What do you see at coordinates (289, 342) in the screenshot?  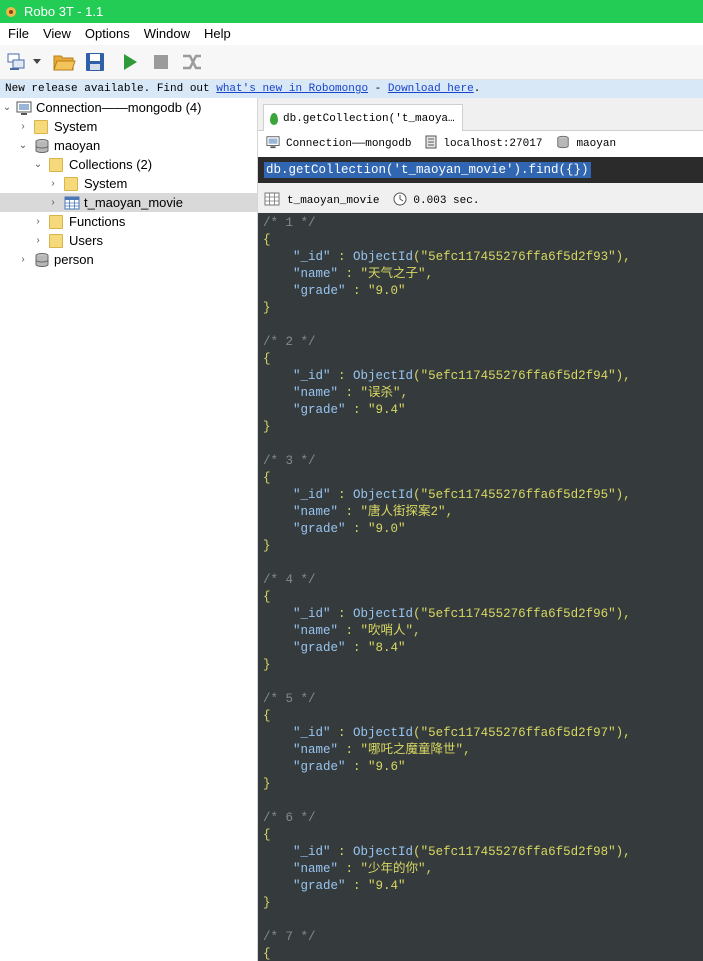 I see `document-number: /* 2 */` at bounding box center [289, 342].